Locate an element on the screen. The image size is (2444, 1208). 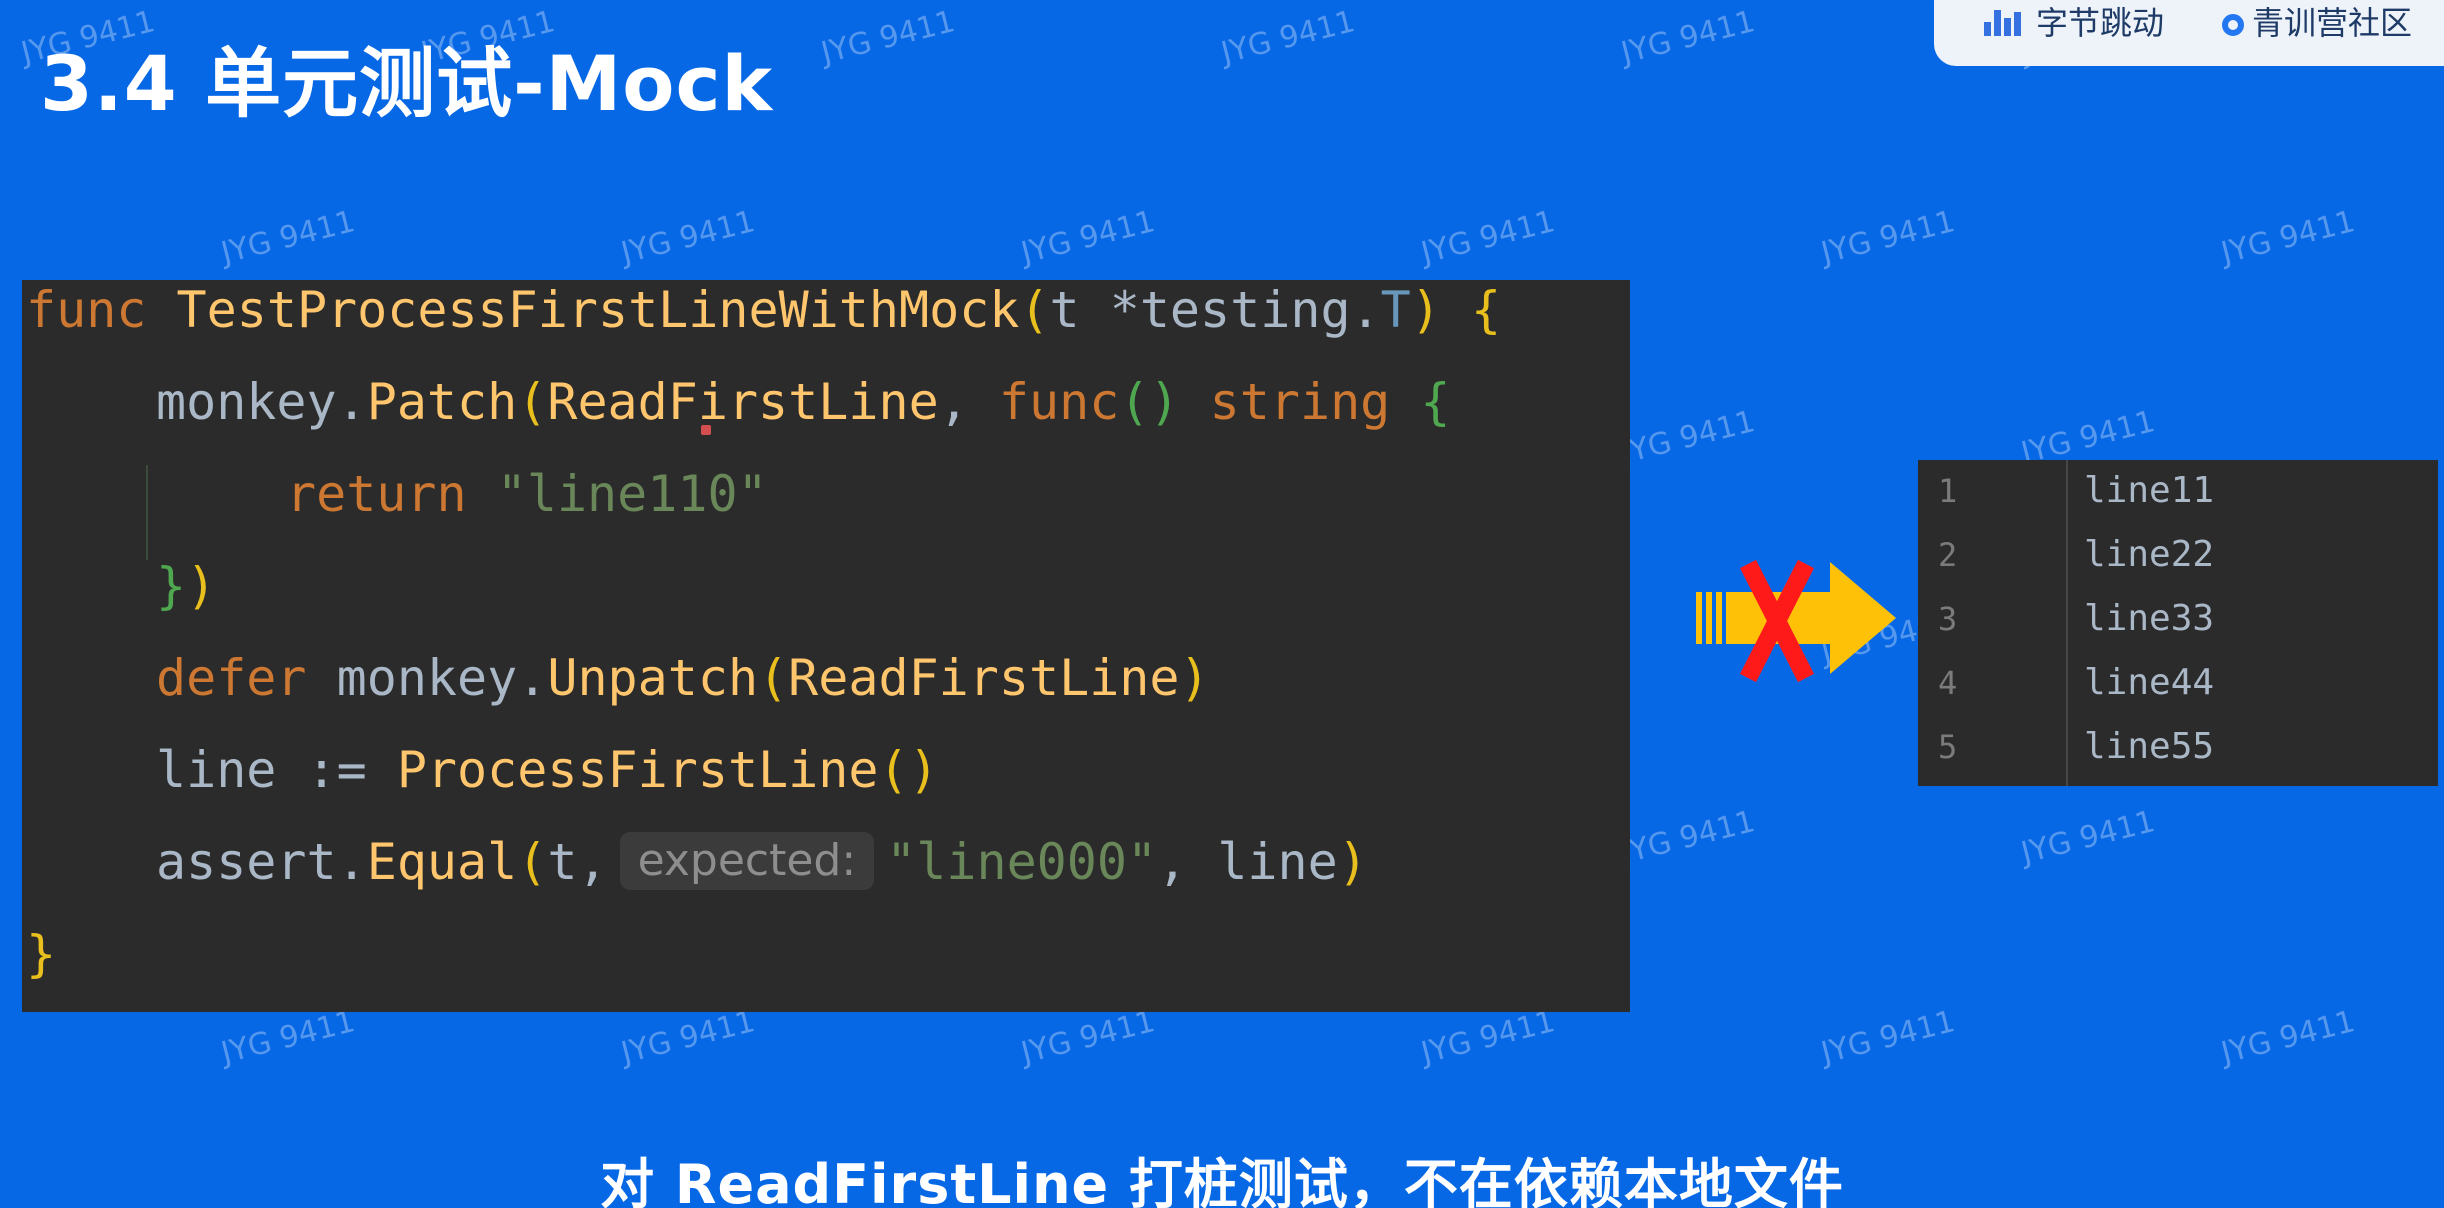
file-line: 2 line22 is located at coordinates (2178, 556).